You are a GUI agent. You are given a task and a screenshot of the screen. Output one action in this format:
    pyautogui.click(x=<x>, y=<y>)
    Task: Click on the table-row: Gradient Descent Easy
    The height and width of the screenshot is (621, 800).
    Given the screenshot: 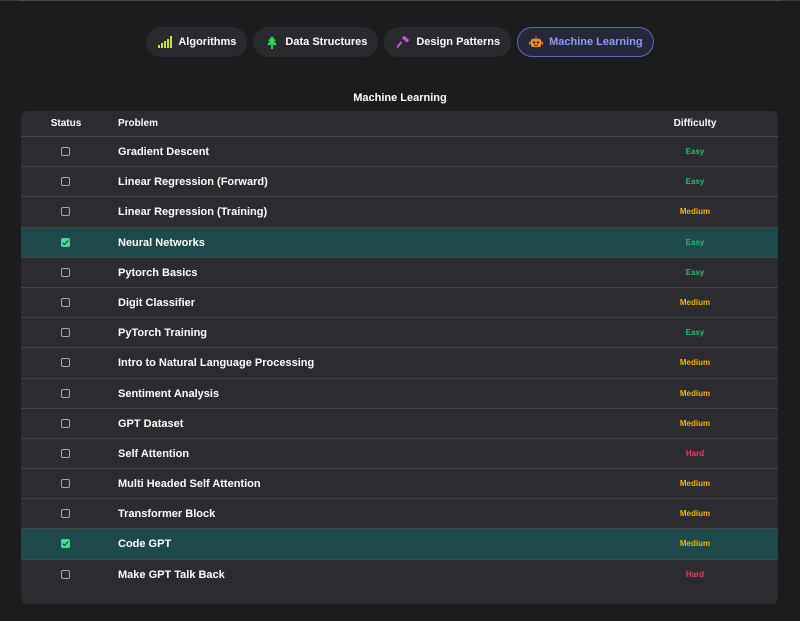 What is the action you would take?
    pyautogui.click(x=399, y=152)
    